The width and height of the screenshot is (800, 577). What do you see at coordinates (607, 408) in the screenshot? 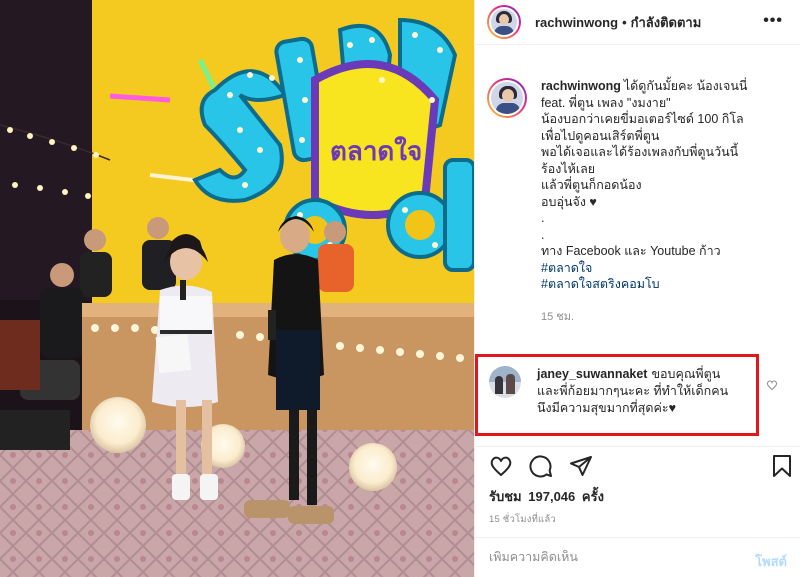
I see `comment-line: นึงมีความสุขมากที่สุดค่ะ♥` at bounding box center [607, 408].